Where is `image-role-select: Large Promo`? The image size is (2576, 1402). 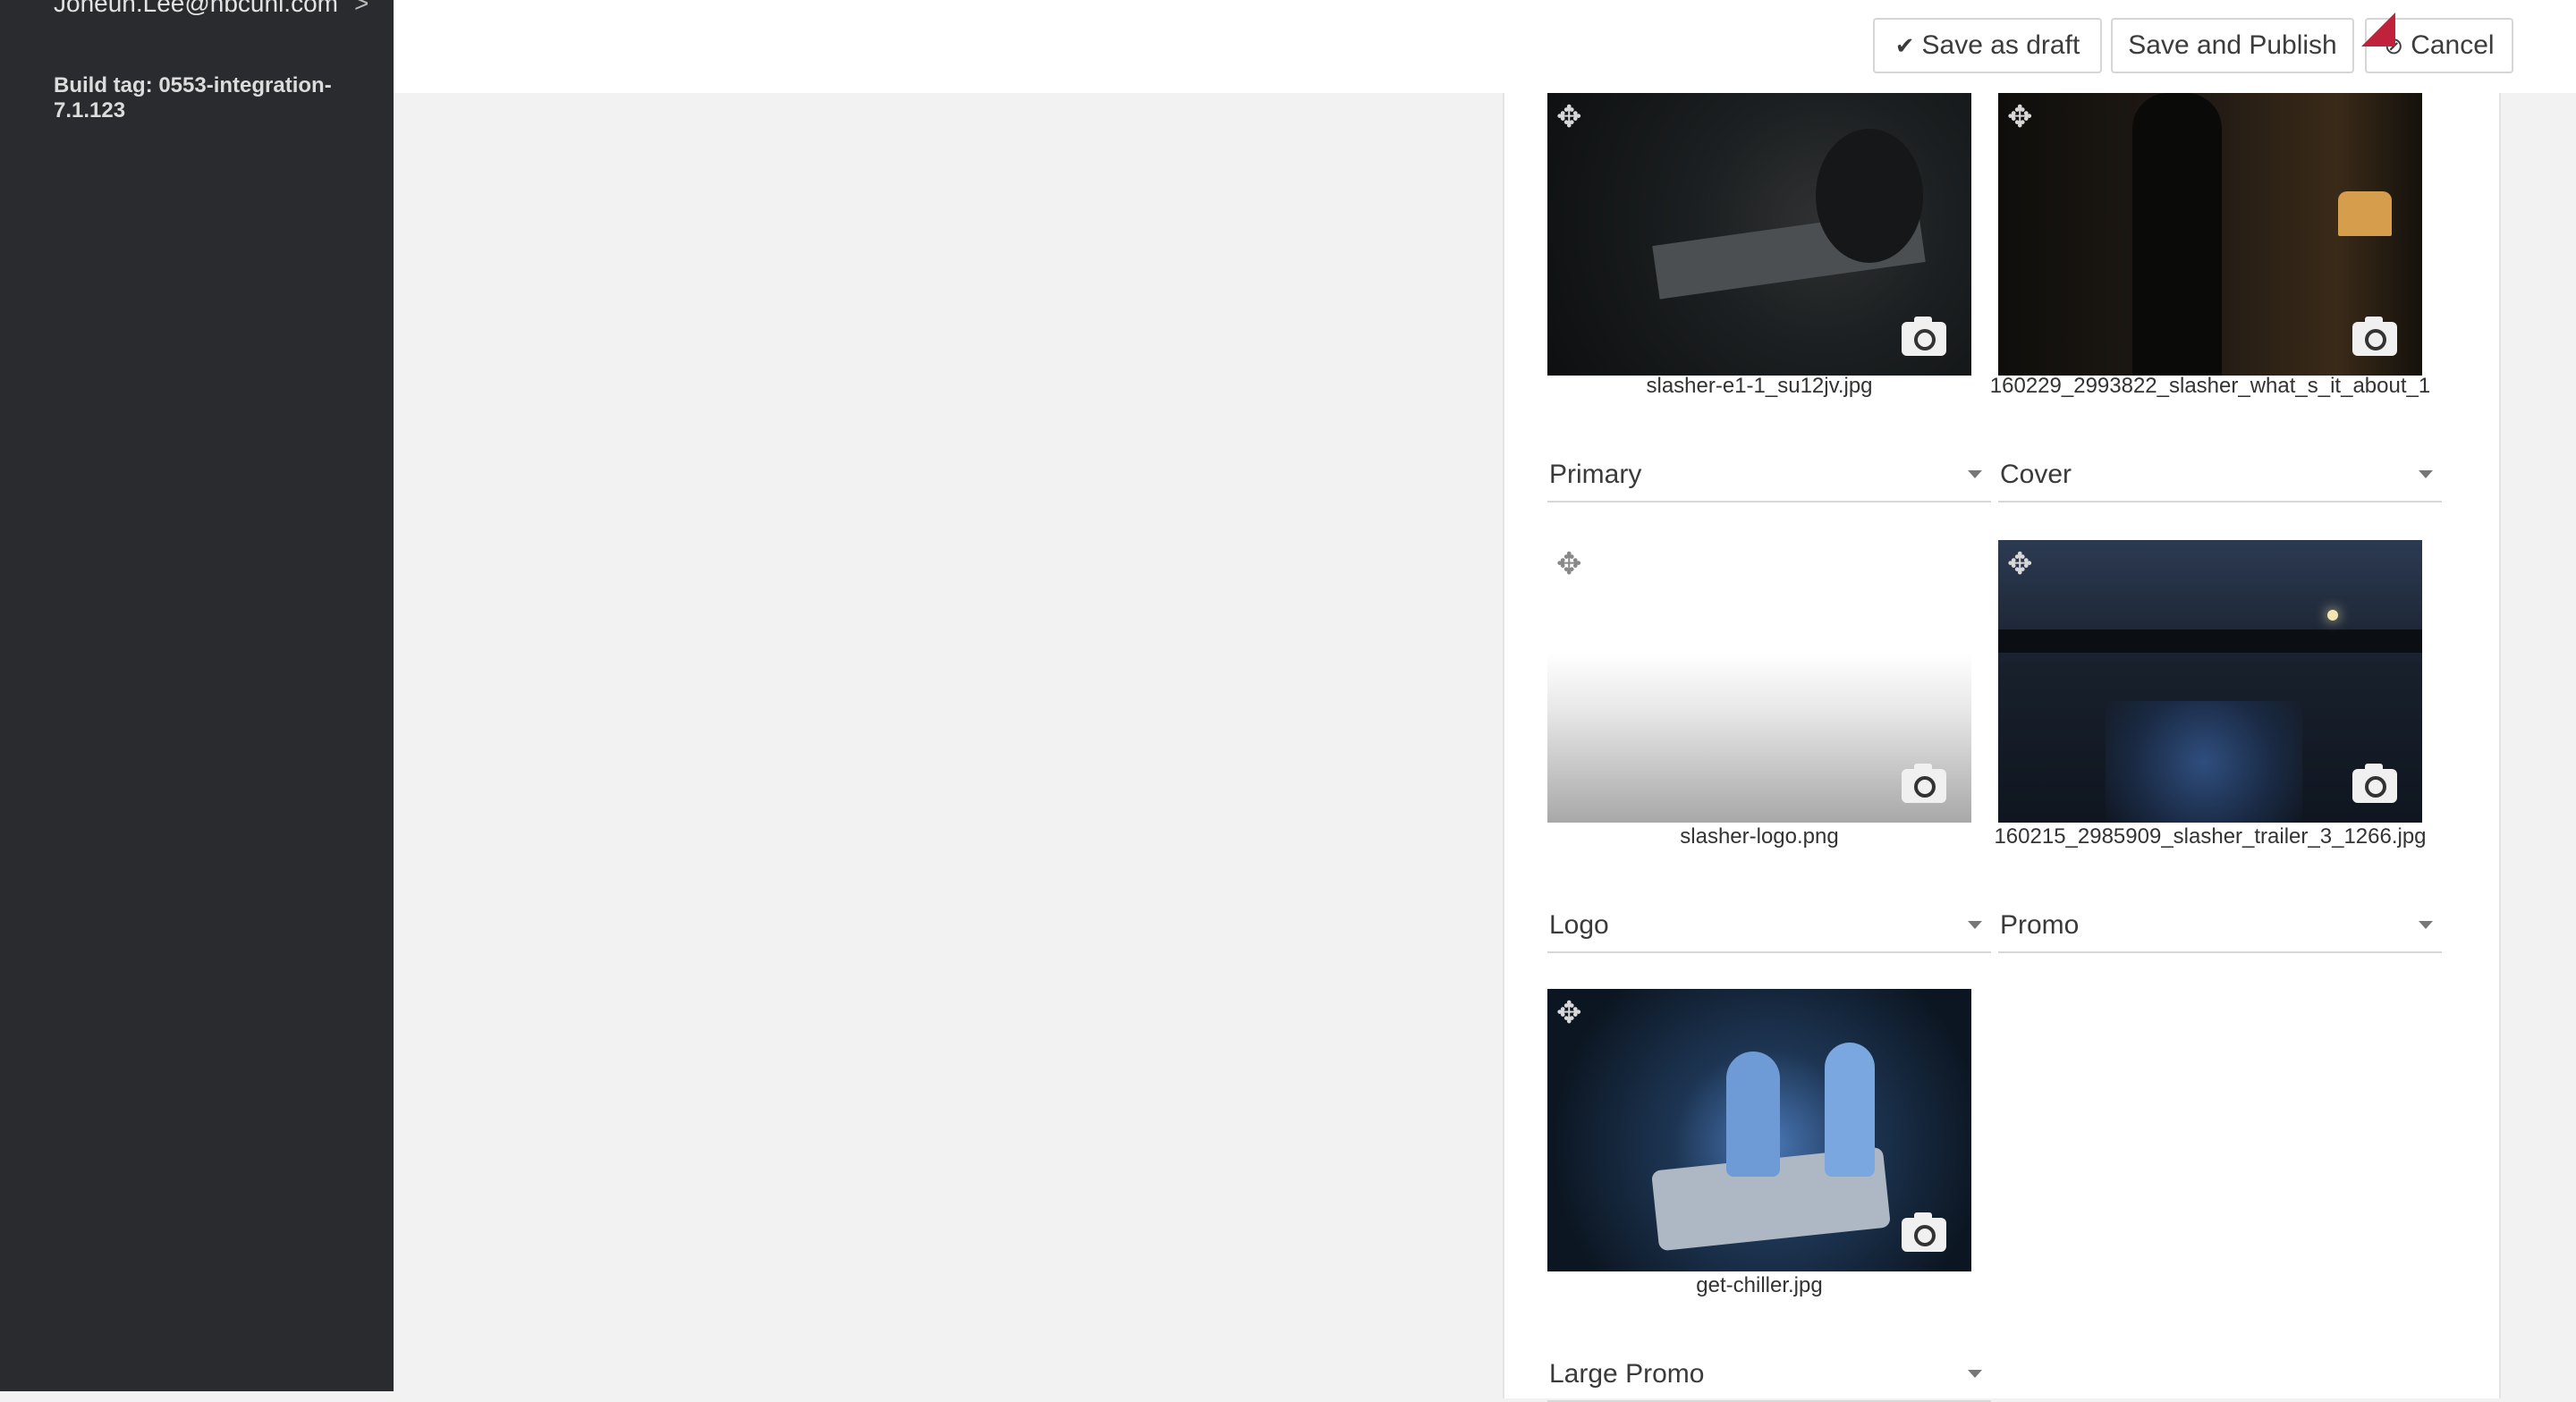 image-role-select: Large Promo is located at coordinates (1769, 1373).